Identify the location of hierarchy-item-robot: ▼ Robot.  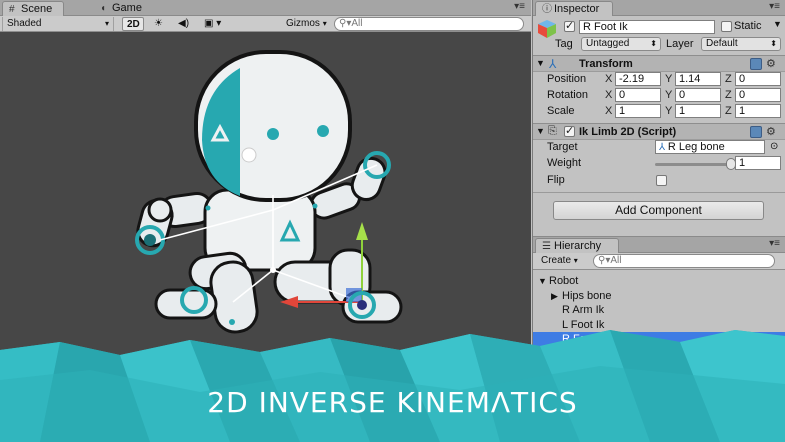
(659, 281).